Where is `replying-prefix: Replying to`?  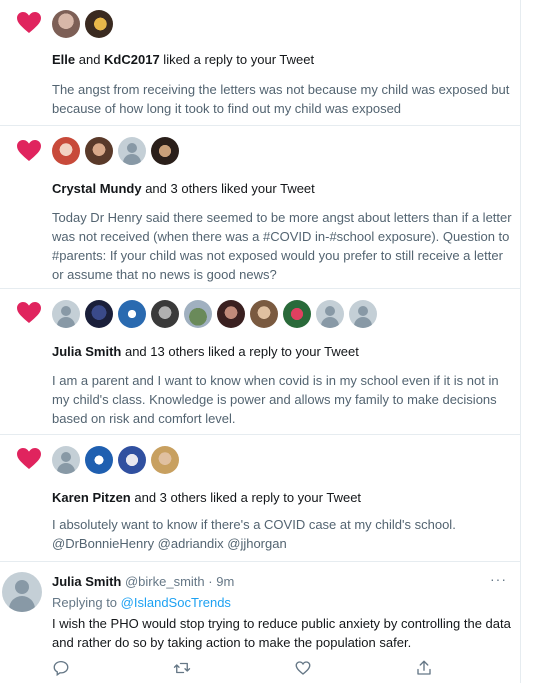 replying-prefix: Replying to is located at coordinates (86, 602).